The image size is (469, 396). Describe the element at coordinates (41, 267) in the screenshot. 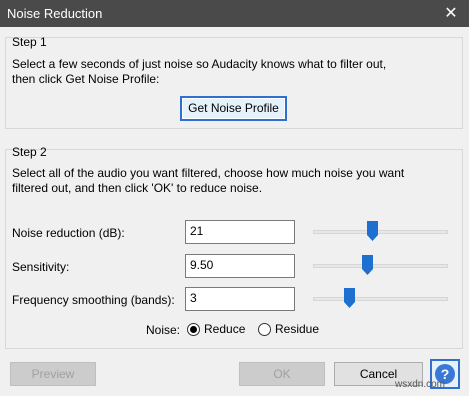

I see `sensitivity-label: Sensitivity:` at that location.